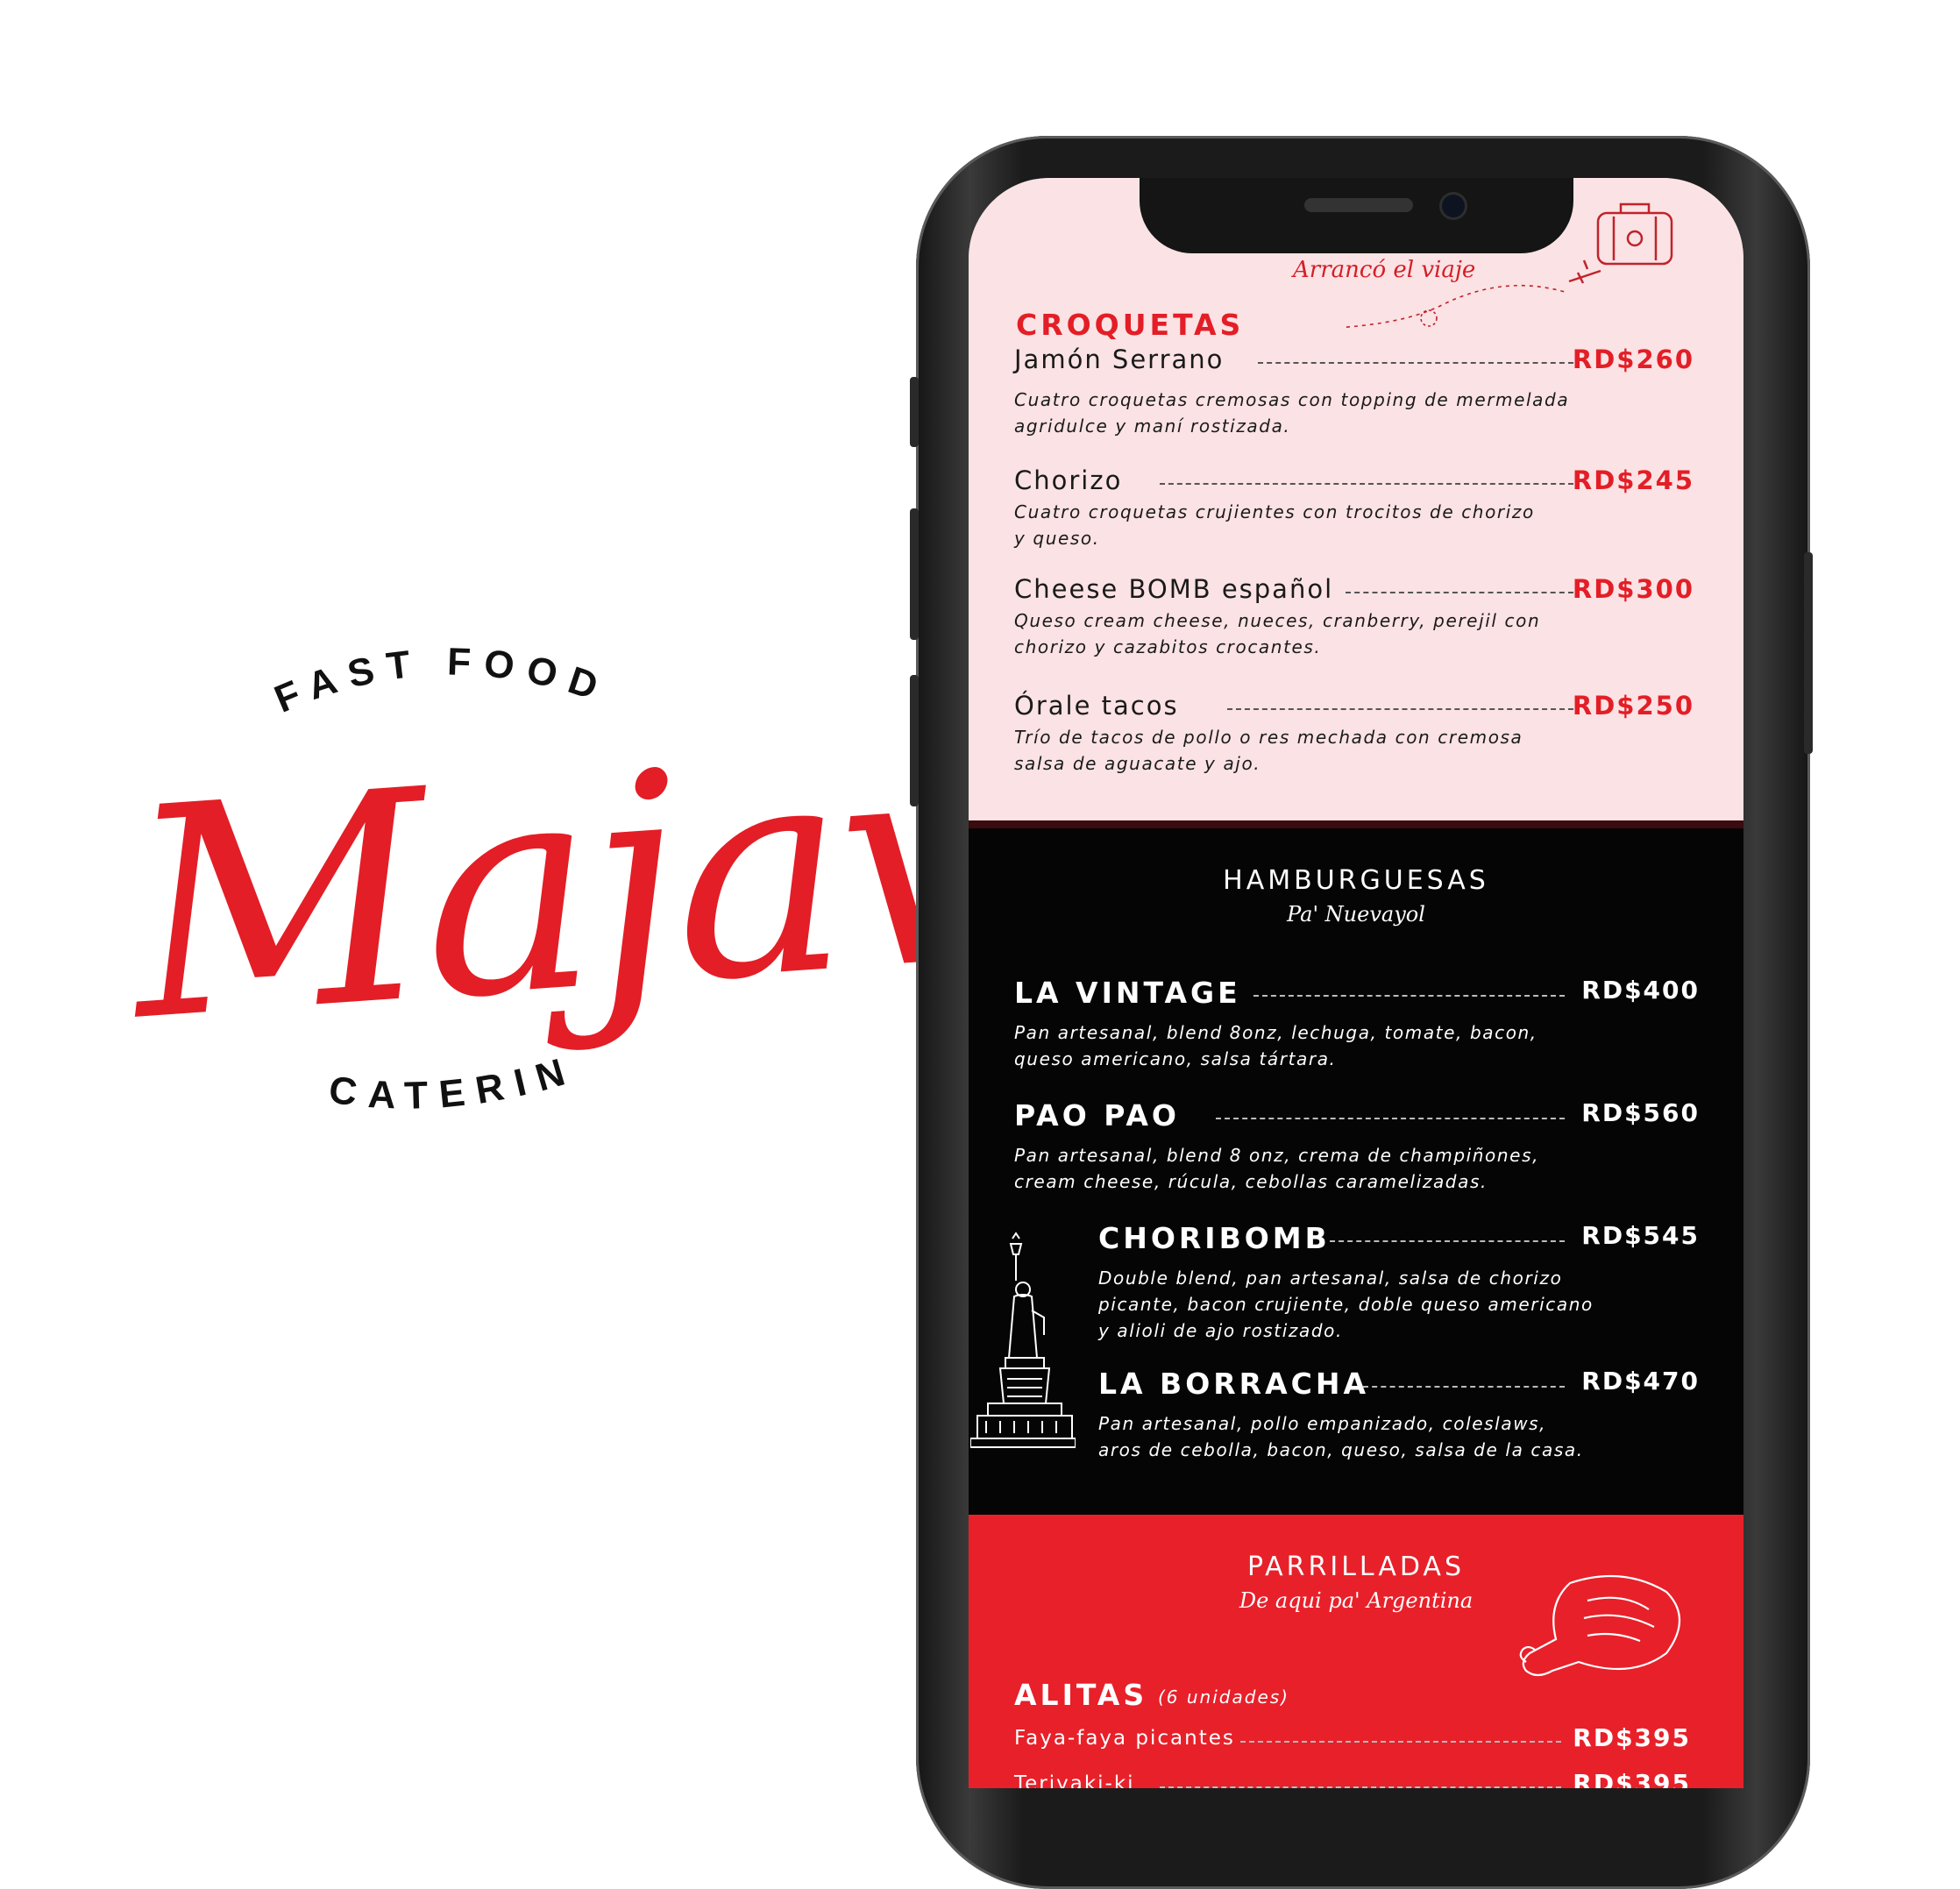  I want to click on croquetas-title: CROQUETAS, so click(1130, 325).